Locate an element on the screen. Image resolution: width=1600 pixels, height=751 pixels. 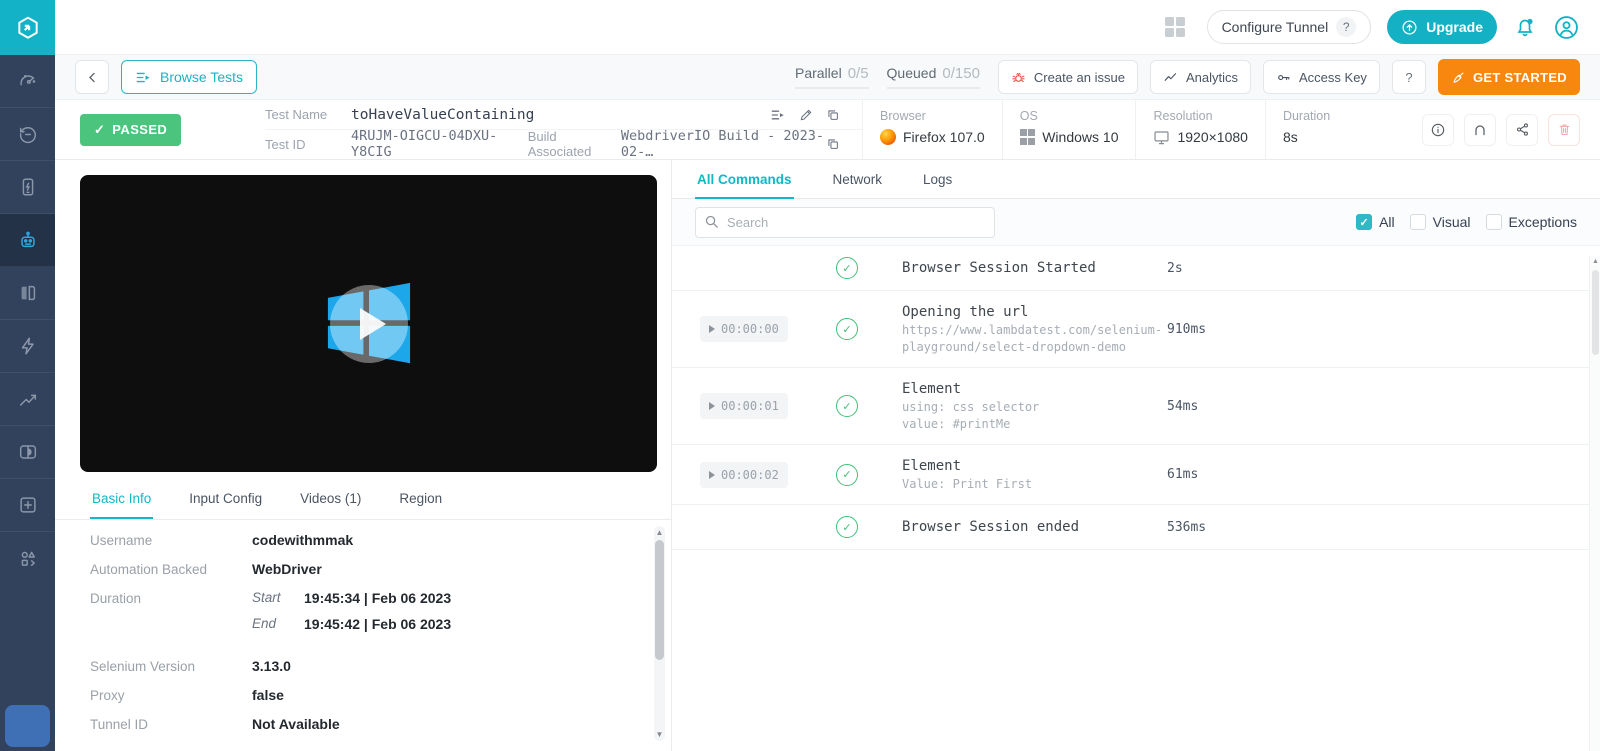
tab-logs: Logs is located at coordinates (937, 179).